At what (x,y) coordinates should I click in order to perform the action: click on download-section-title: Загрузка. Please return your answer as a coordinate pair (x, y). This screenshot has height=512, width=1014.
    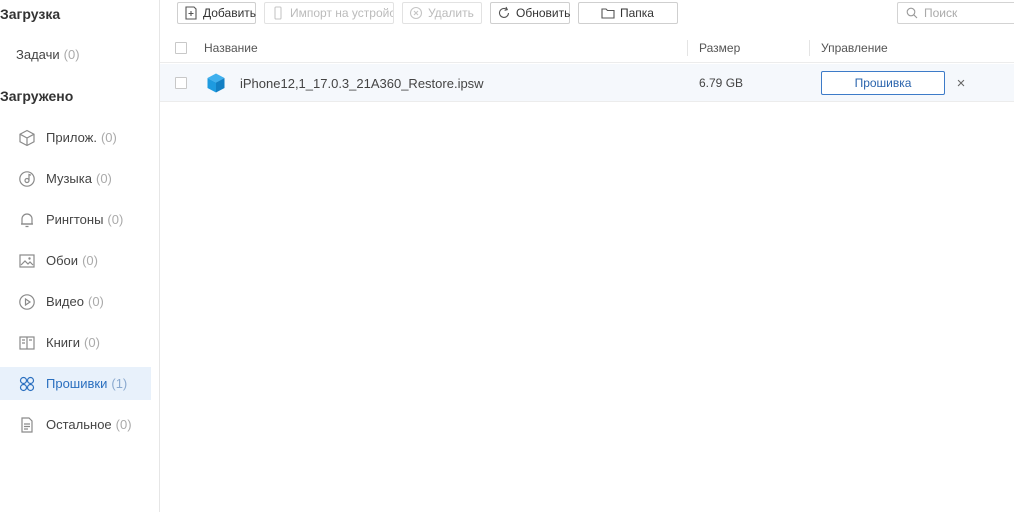
    Looking at the image, I should click on (30, 14).